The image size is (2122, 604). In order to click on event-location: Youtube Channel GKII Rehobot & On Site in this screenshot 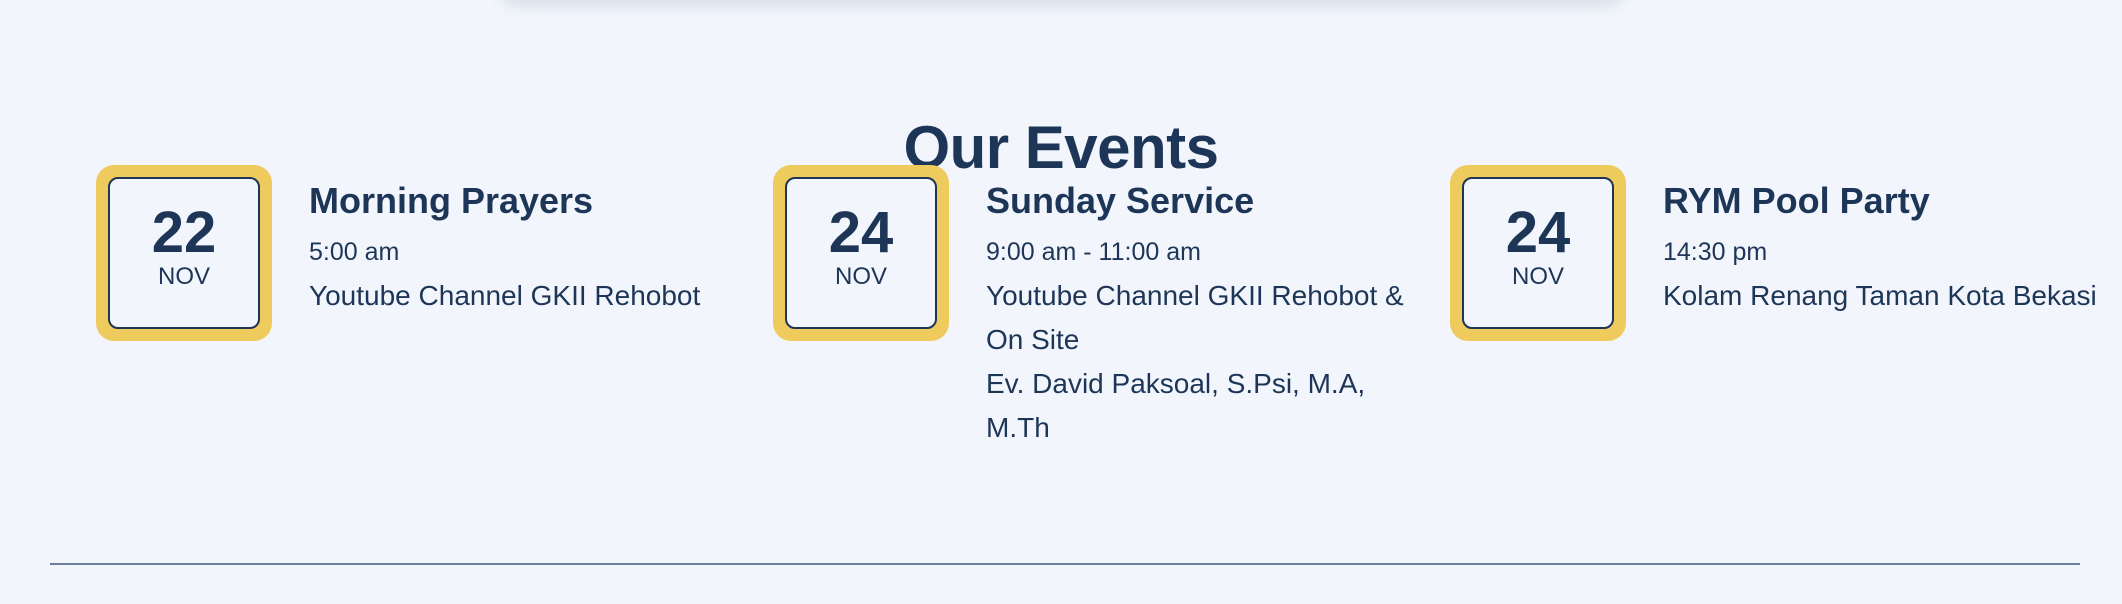, I will do `click(1195, 317)`.